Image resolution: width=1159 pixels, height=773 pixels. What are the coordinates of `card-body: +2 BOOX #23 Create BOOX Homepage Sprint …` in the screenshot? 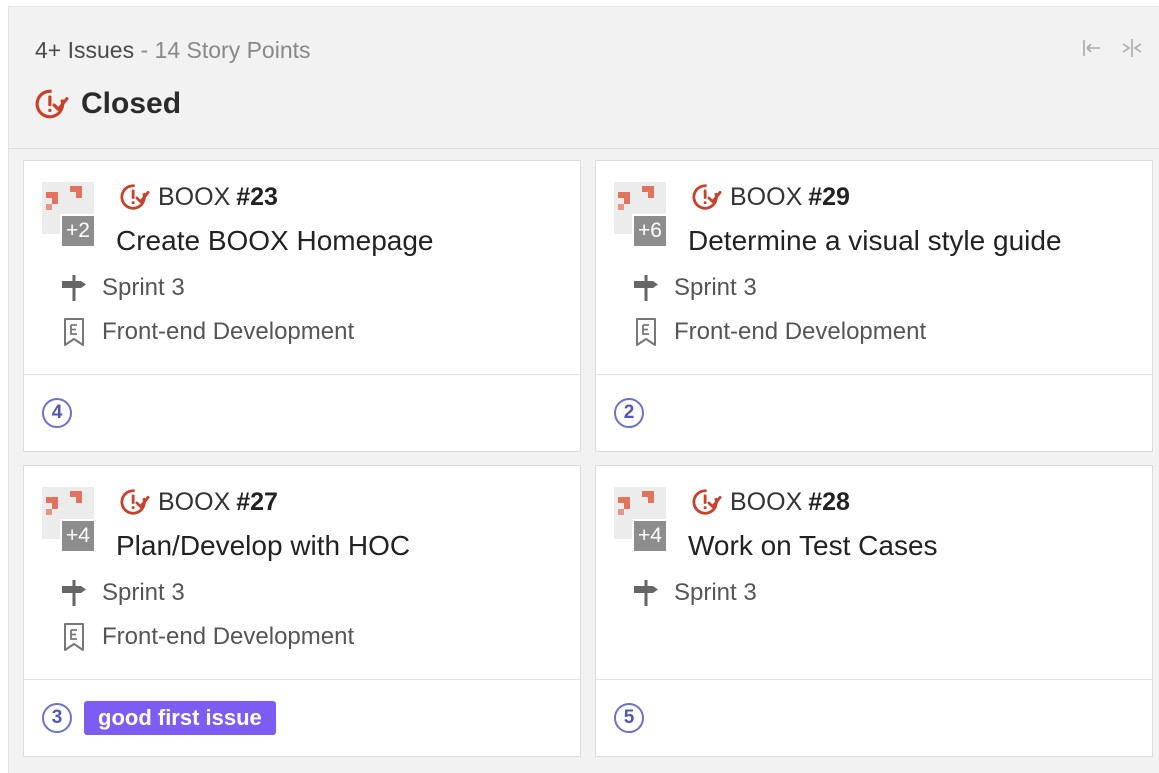 It's located at (302, 268).